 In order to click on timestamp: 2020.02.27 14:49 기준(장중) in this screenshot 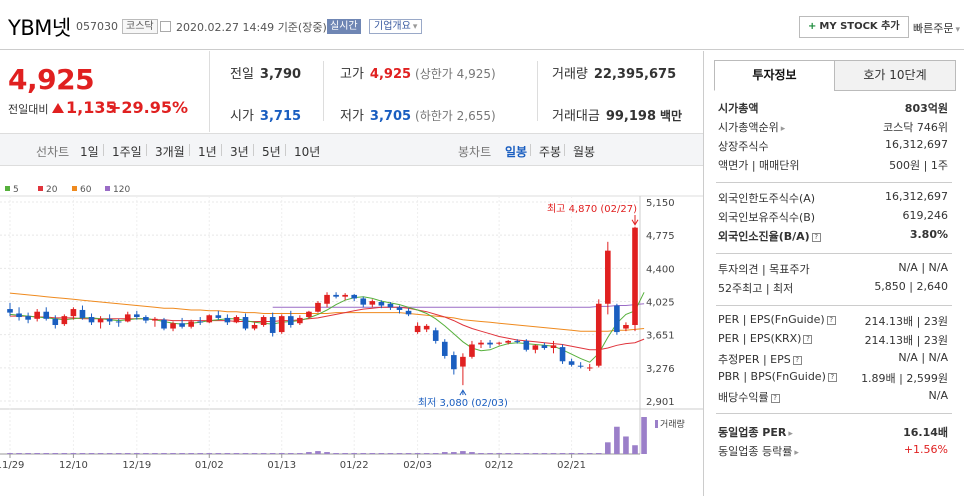, I will do `click(251, 27)`.